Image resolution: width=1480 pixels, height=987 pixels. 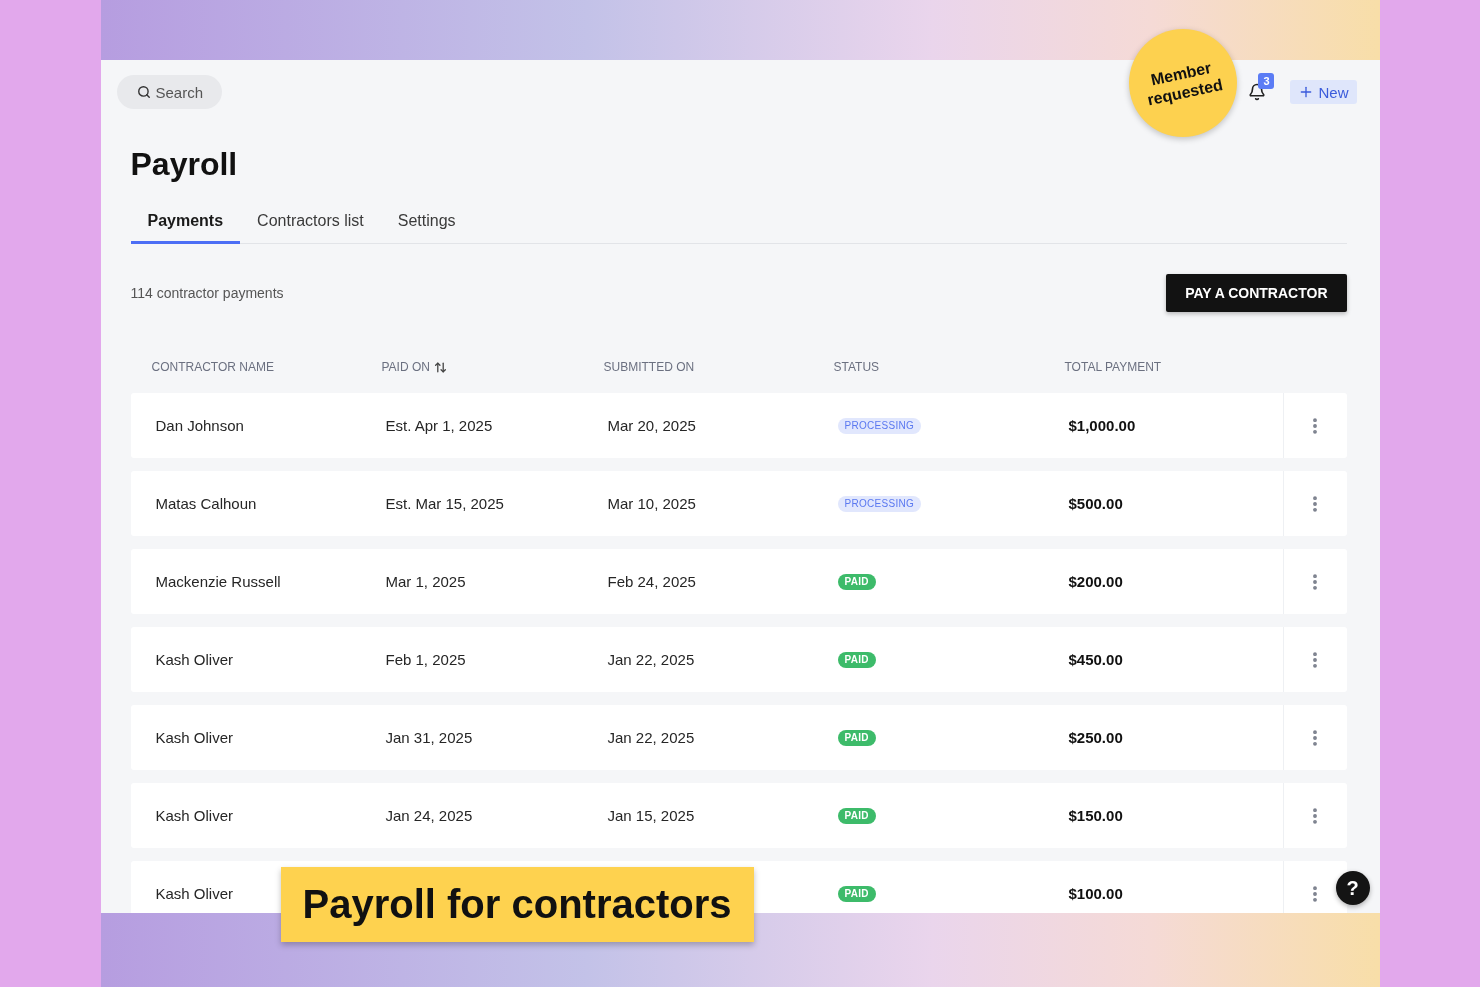 I want to click on total-payment: $1,000.00, so click(x=1102, y=425).